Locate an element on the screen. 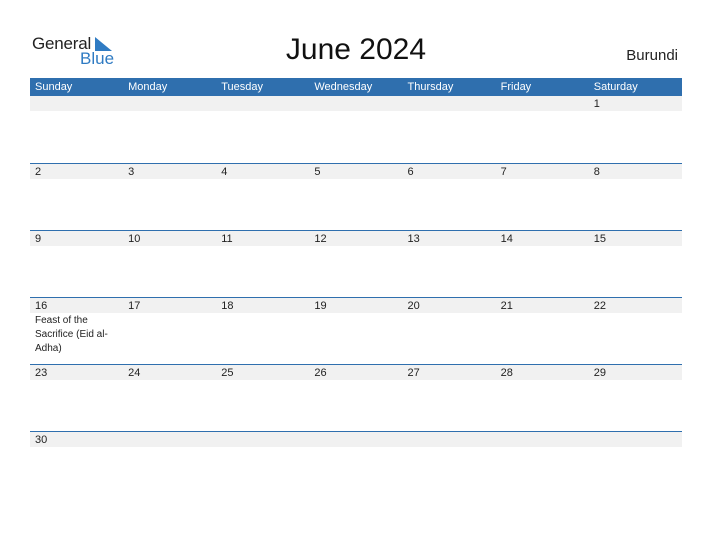 The image size is (712, 550). day-number: 3 is located at coordinates (131, 172).